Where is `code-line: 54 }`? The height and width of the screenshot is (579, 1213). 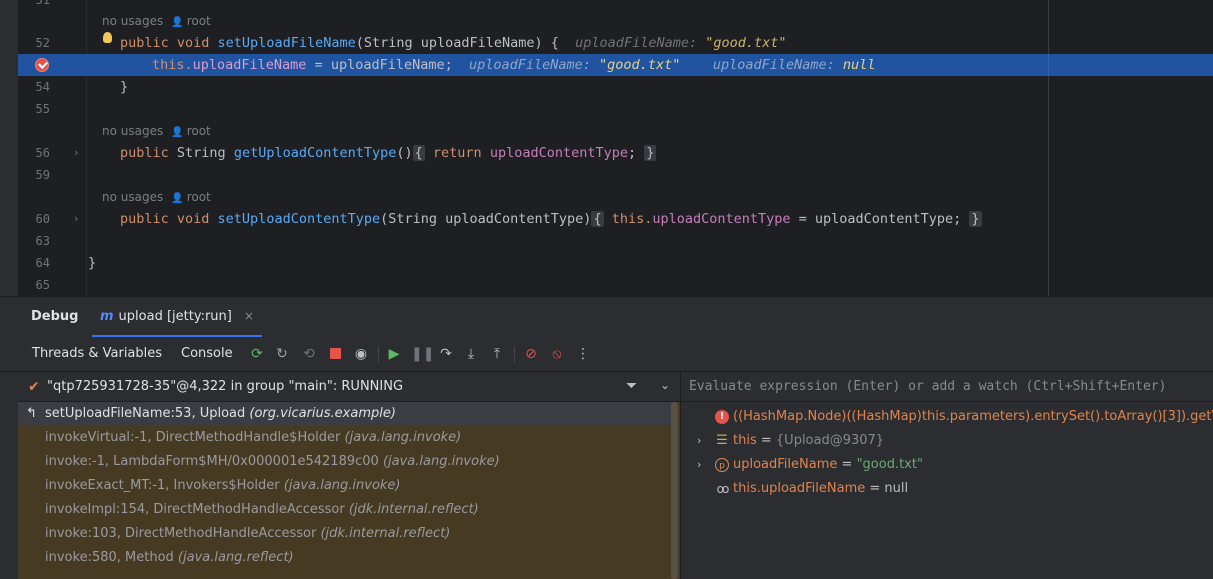 code-line: 54 } is located at coordinates (615, 87).